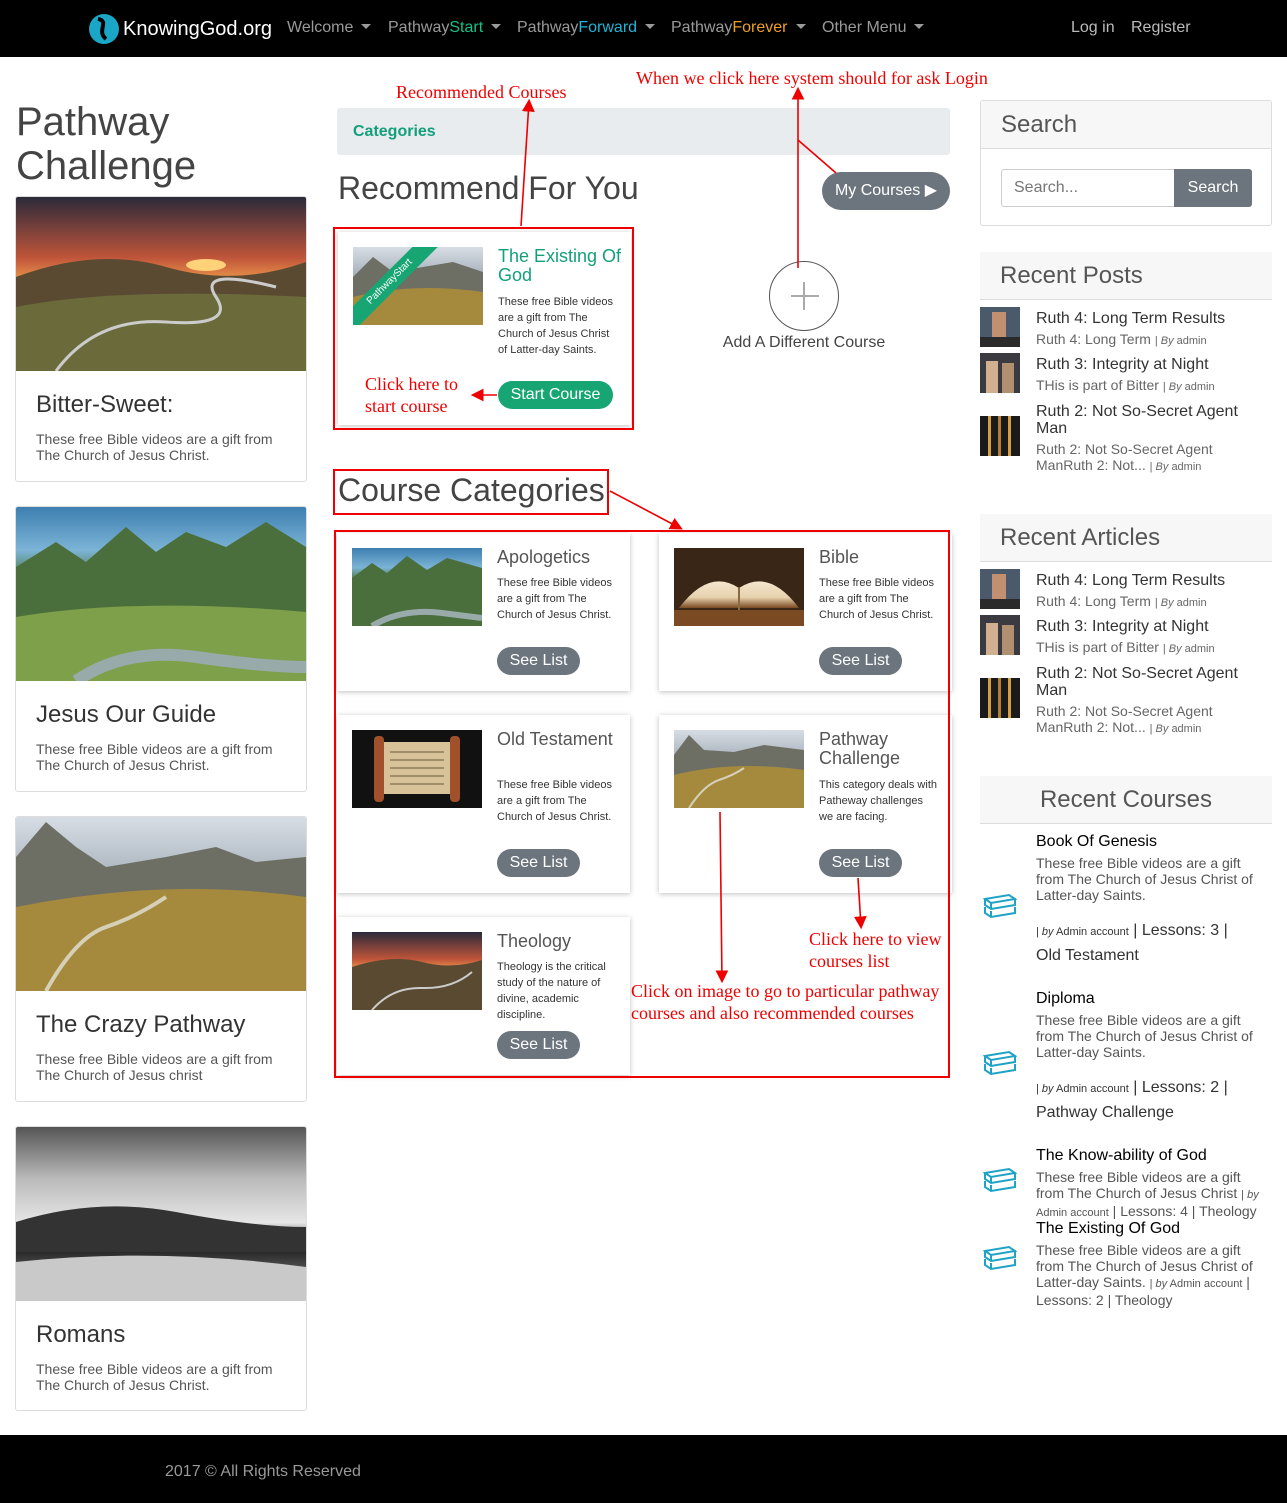  What do you see at coordinates (1105, 1112) in the screenshot?
I see `course-category: Pathway Challenge` at bounding box center [1105, 1112].